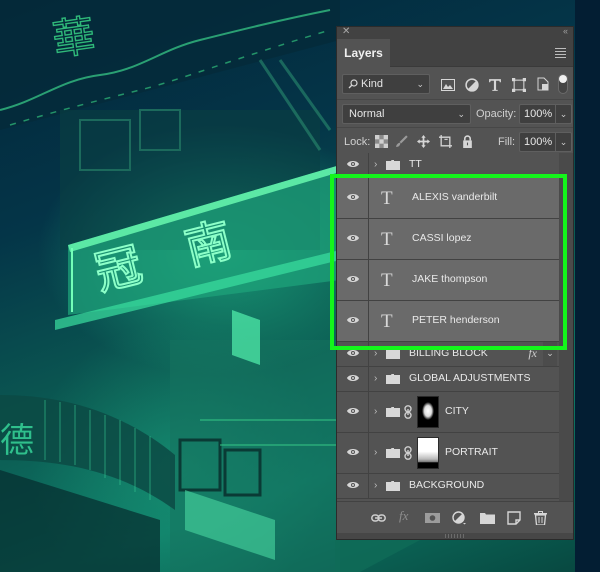  I want to click on type-filter-icon, so click(495, 85).